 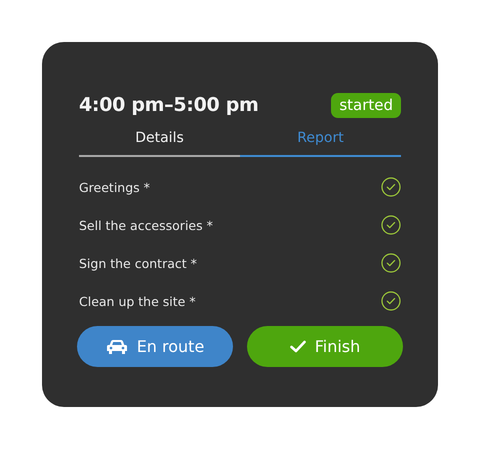 I want to click on status-badge: started, so click(x=366, y=105).